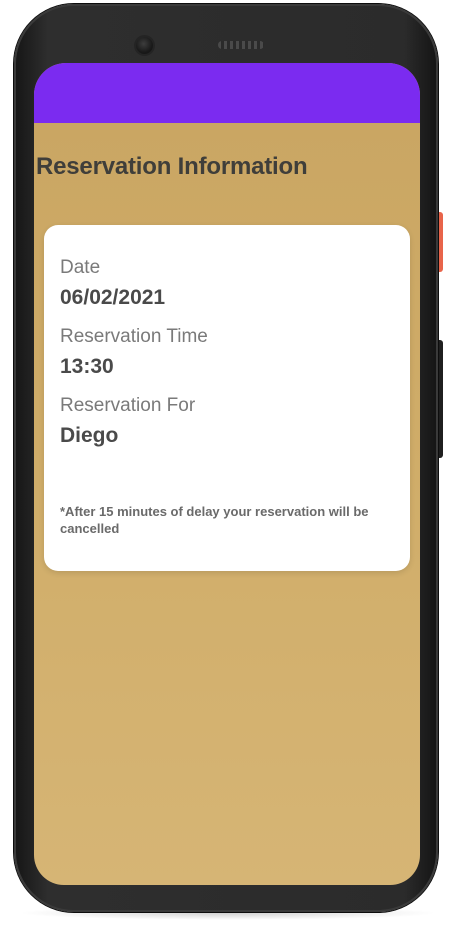 The image size is (455, 938). Describe the element at coordinates (128, 405) in the screenshot. I see `reservation-for-label: Reservation For` at that location.